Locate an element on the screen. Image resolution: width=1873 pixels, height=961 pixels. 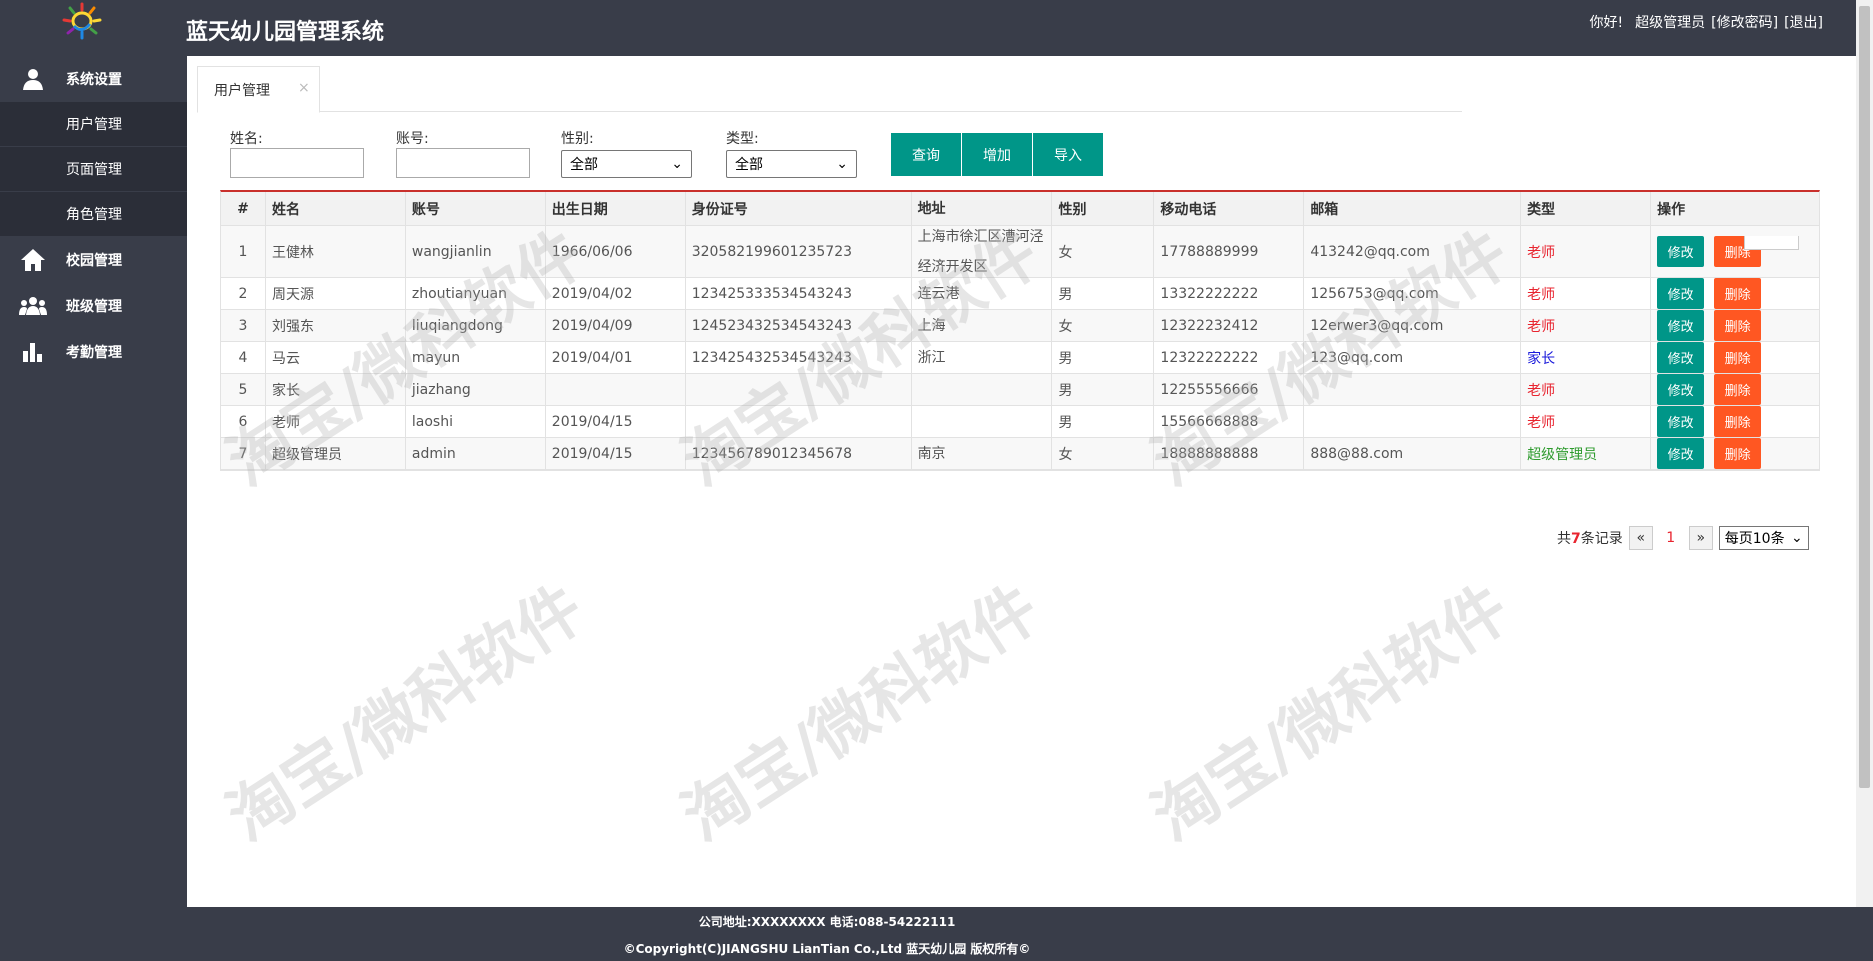
row-number: 5 is located at coordinates (243, 389).